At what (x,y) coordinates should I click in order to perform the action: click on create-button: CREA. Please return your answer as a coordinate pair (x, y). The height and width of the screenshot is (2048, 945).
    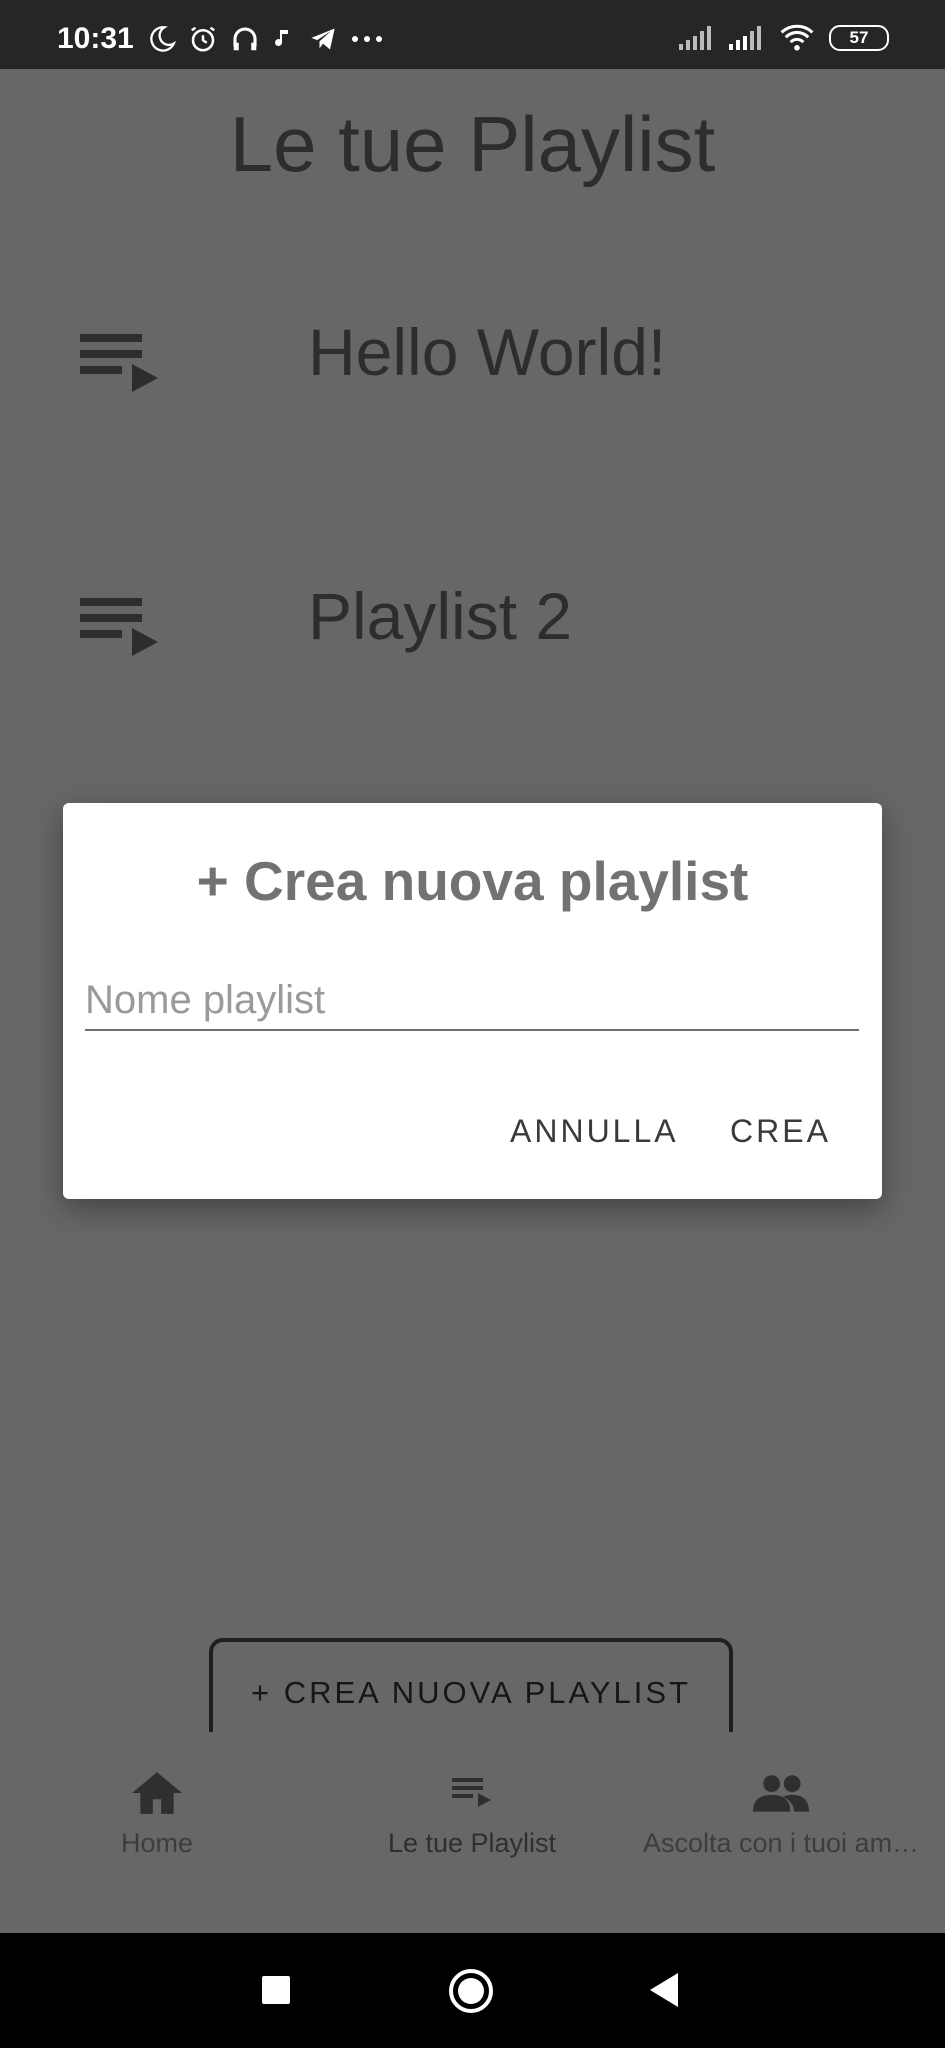
    Looking at the image, I should click on (780, 1131).